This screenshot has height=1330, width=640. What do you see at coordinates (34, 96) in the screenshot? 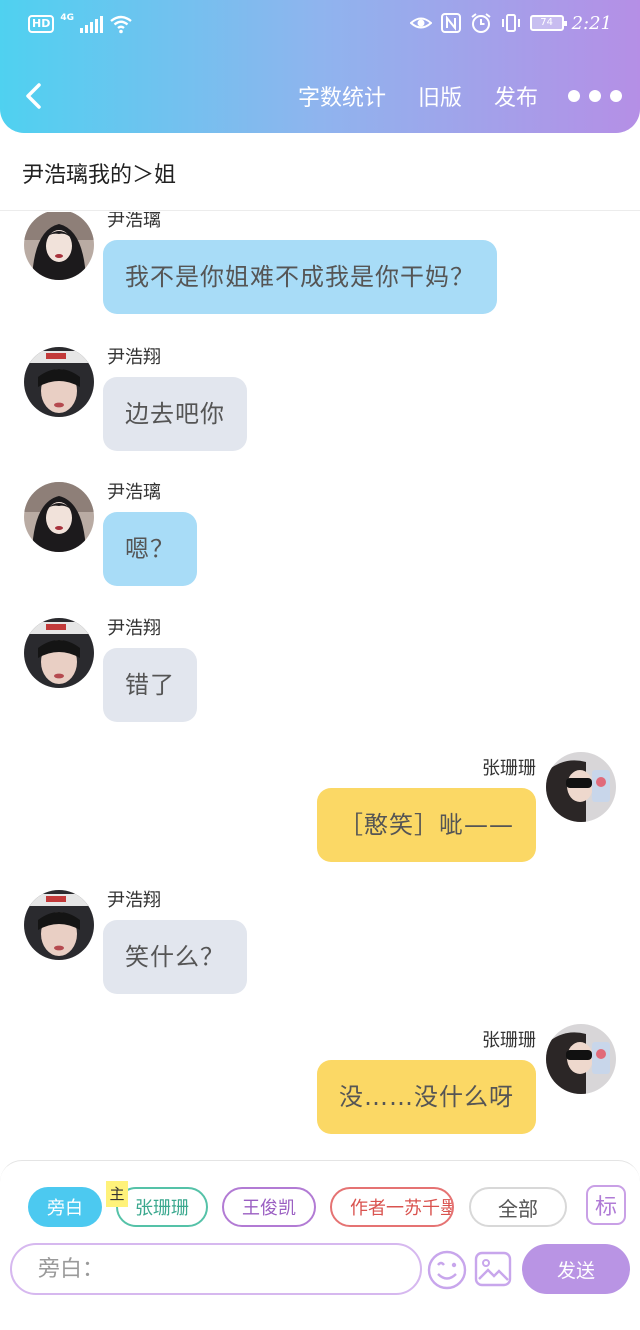
I see `back-arrow-icon` at bounding box center [34, 96].